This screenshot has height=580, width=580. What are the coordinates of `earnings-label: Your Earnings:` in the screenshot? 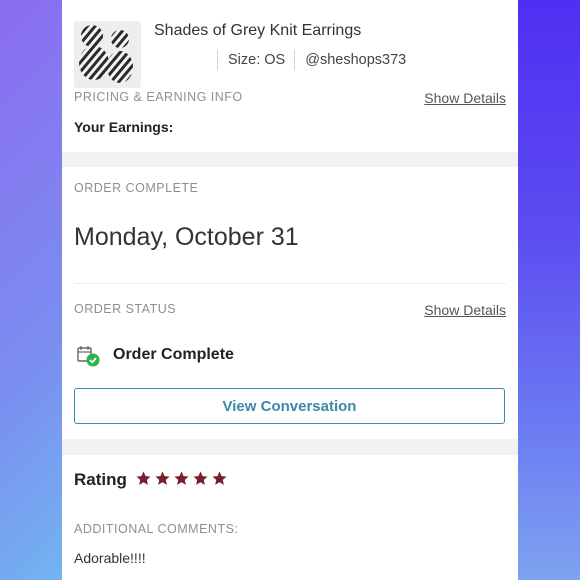 It's located at (124, 127).